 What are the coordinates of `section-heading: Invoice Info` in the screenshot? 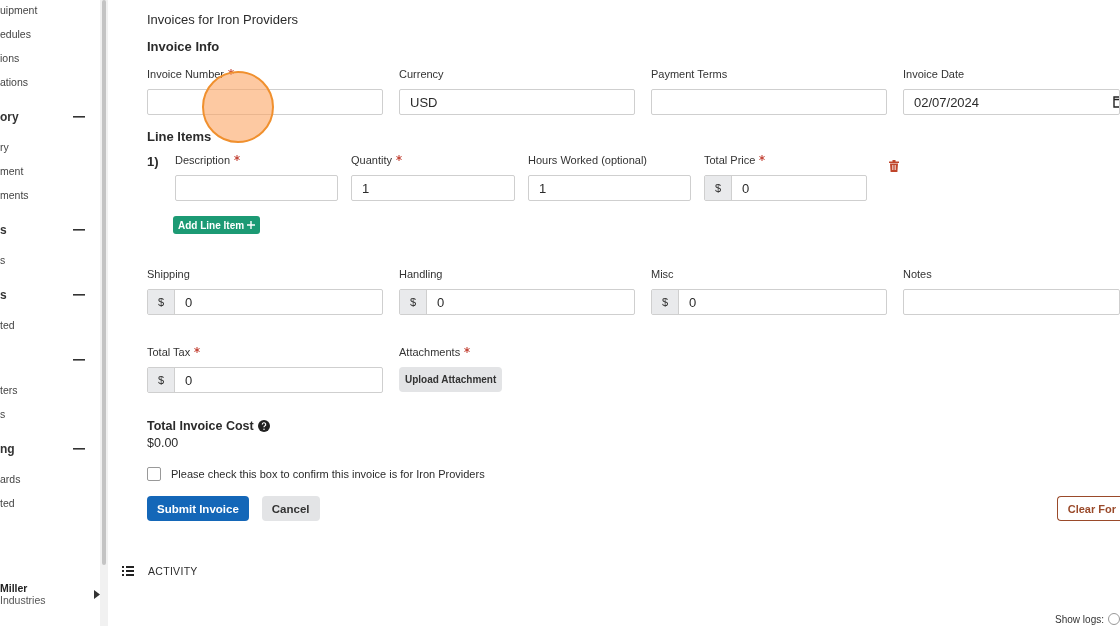 It's located at (184, 46).